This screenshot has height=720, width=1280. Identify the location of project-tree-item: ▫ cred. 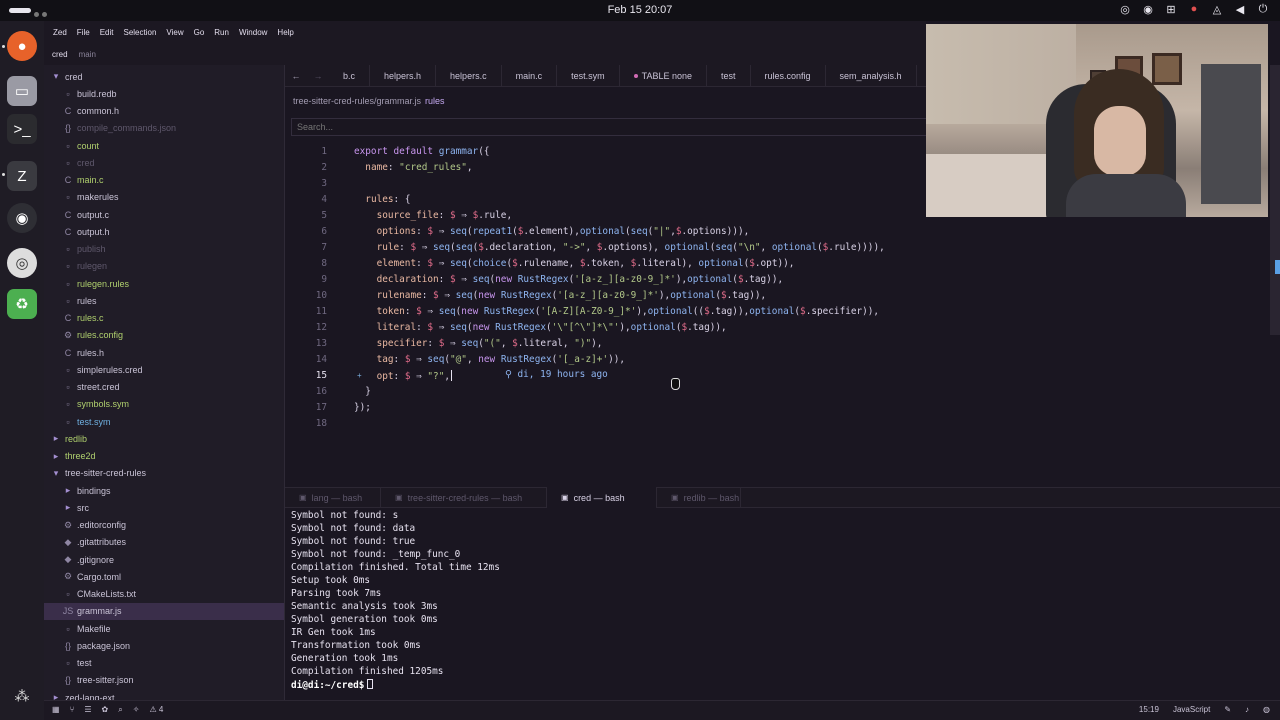
(164, 162).